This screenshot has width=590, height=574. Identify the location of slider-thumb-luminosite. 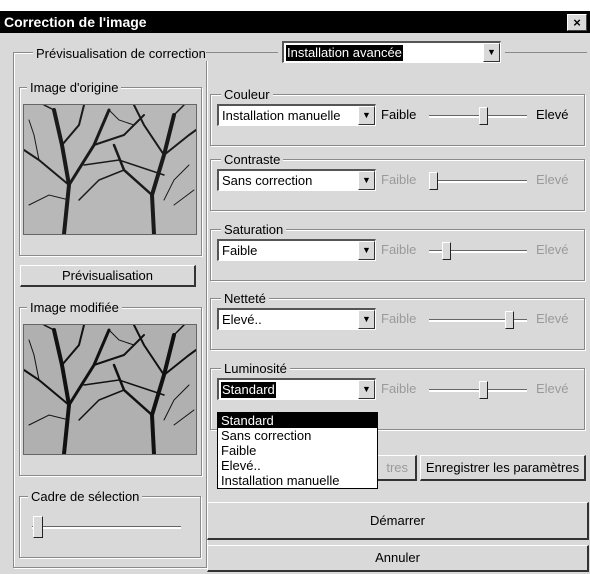
(483, 390).